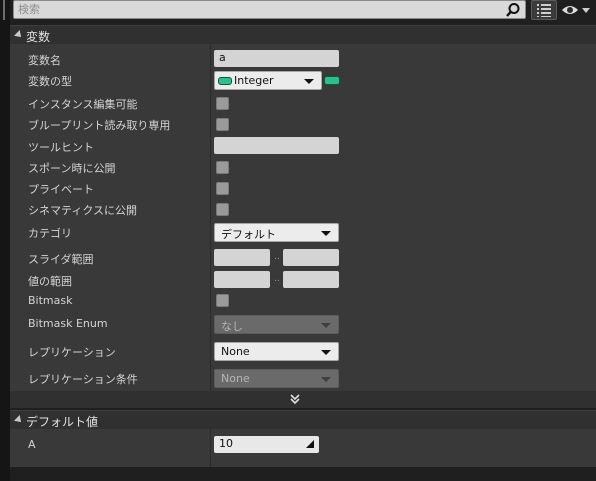  I want to click on variable-type-value: Integer, so click(254, 80).